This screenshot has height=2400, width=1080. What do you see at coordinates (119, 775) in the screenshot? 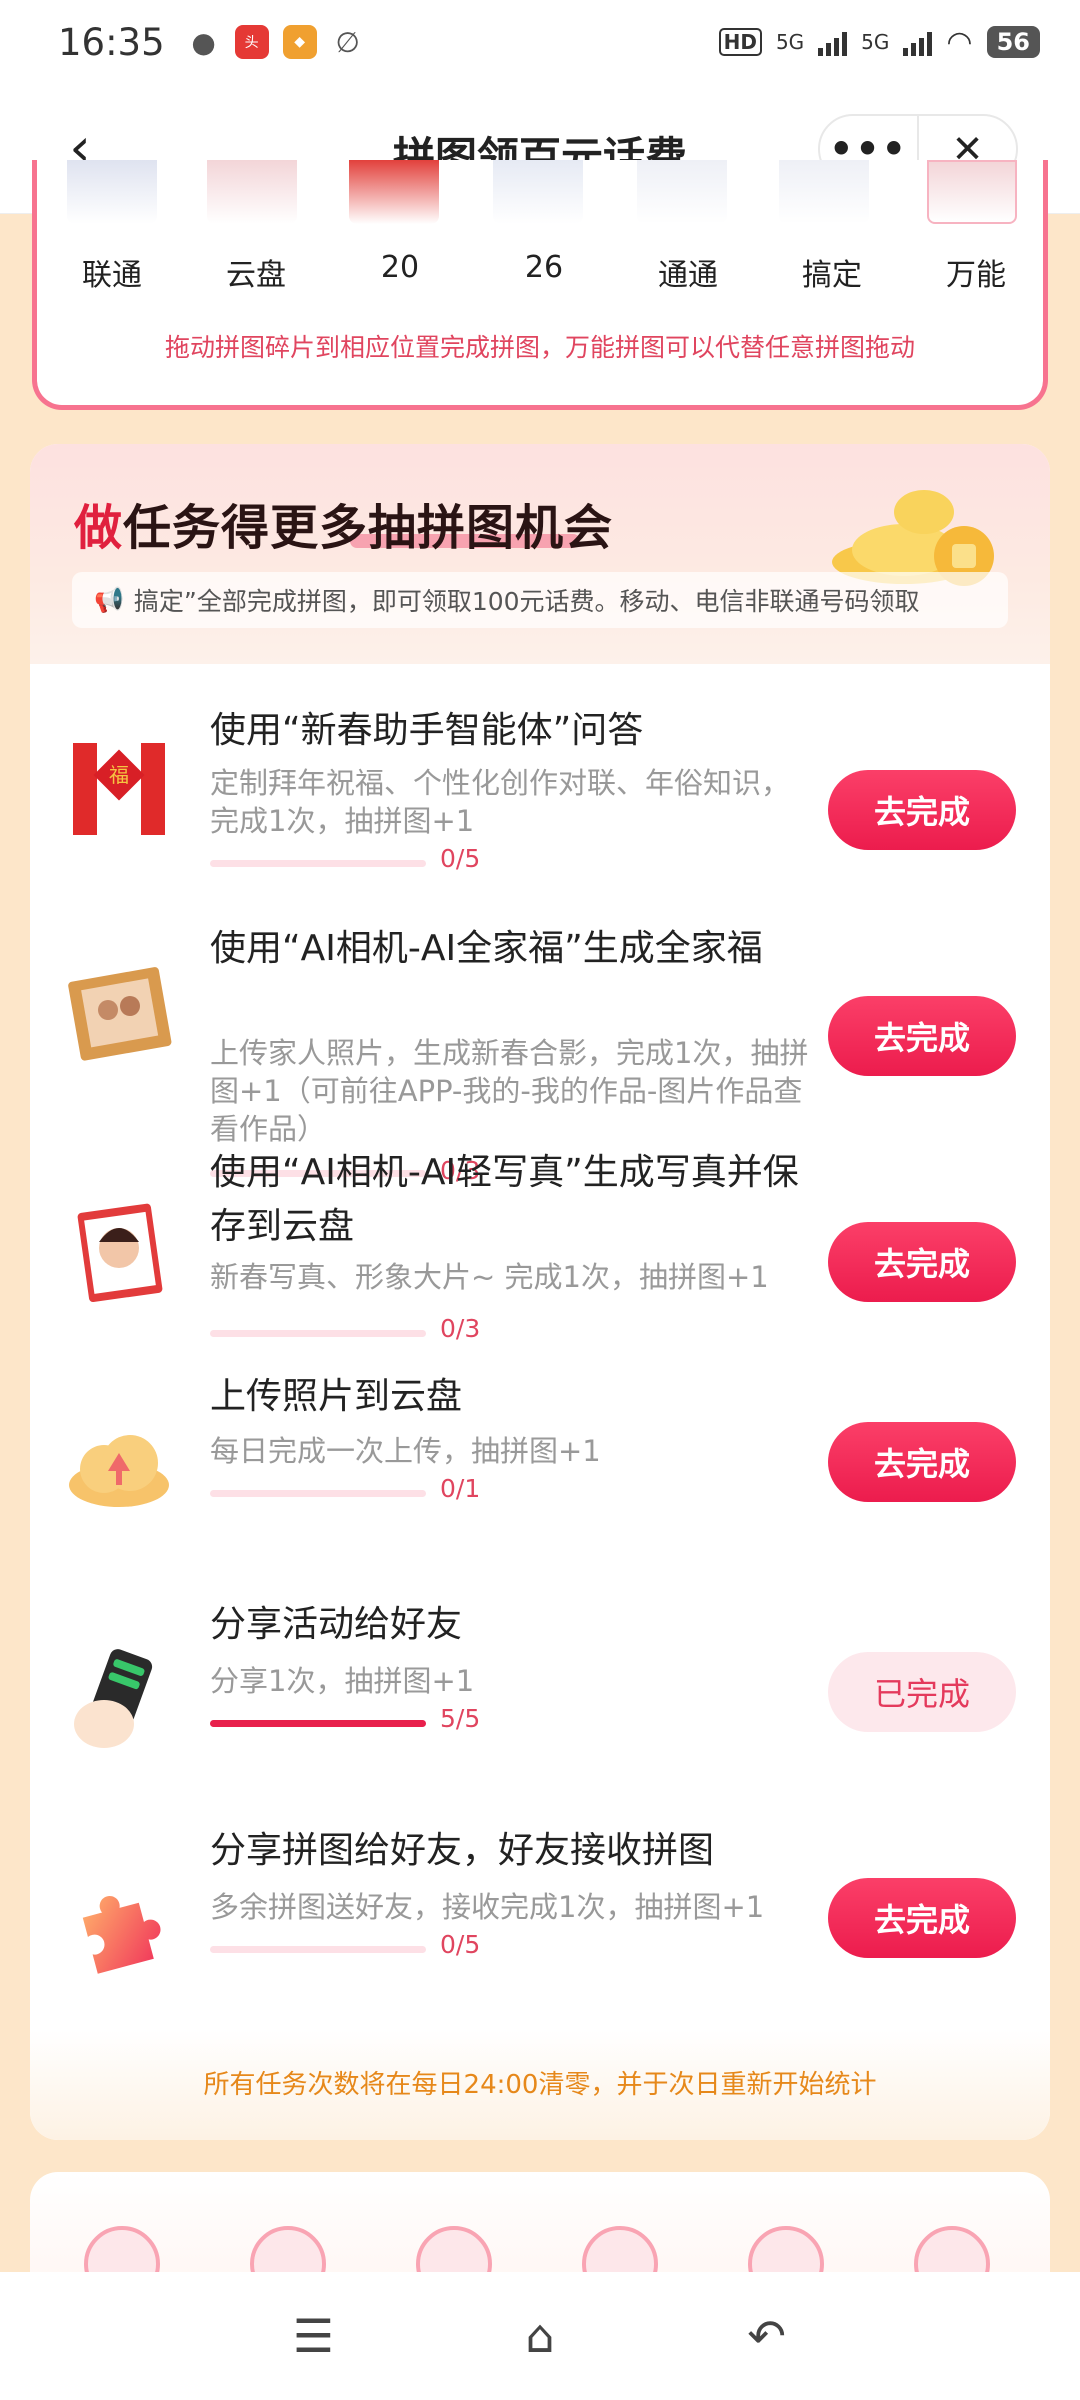
I see `svg-text: 福` at bounding box center [119, 775].